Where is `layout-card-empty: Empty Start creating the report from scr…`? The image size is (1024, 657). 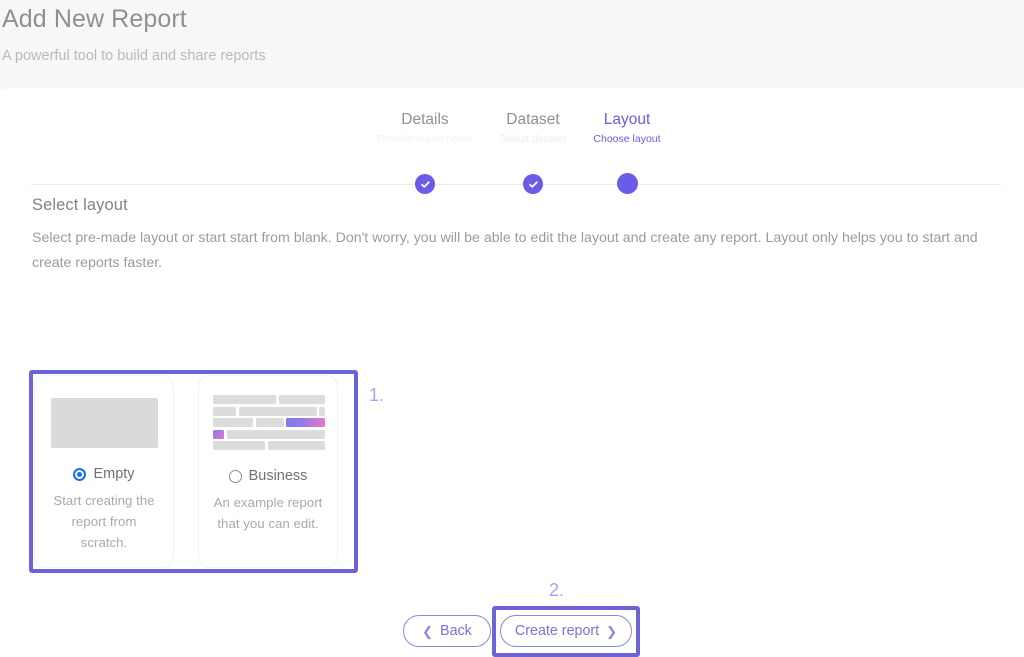 layout-card-empty: Empty Start creating the report from scr… is located at coordinates (104, 471).